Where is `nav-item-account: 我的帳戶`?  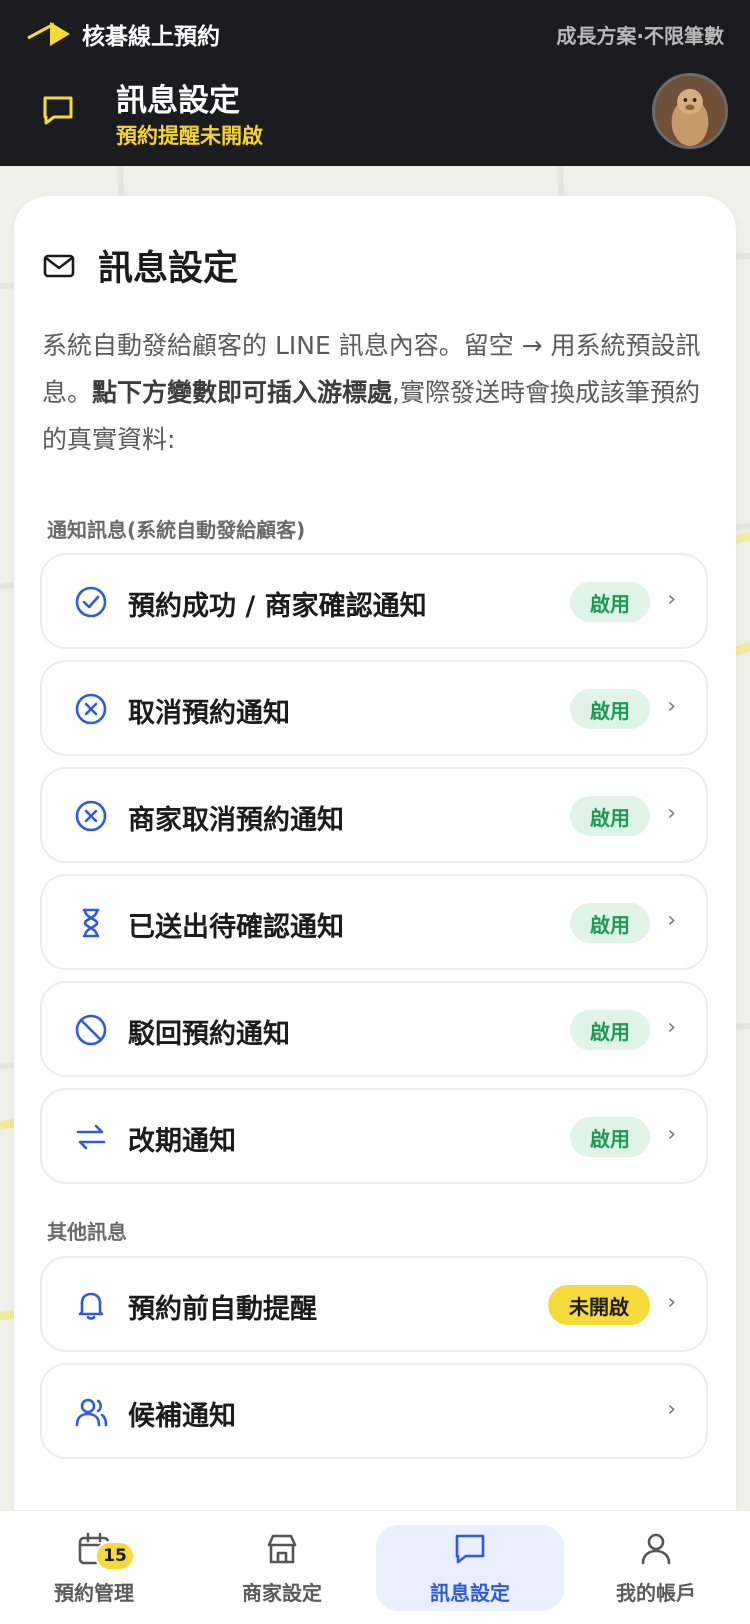 nav-item-account: 我的帳戶 is located at coordinates (656, 1568).